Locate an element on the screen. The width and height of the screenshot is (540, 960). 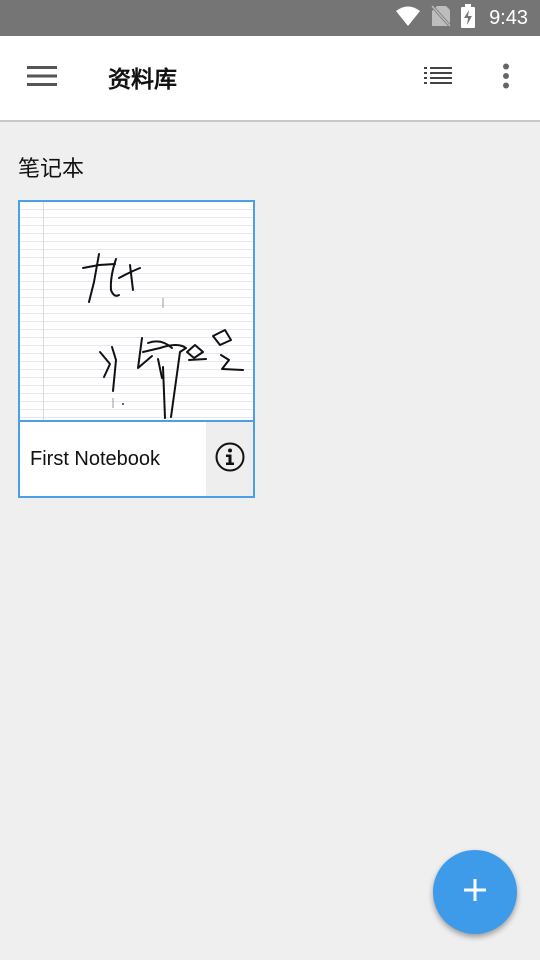
menu-button is located at coordinates (42, 78).